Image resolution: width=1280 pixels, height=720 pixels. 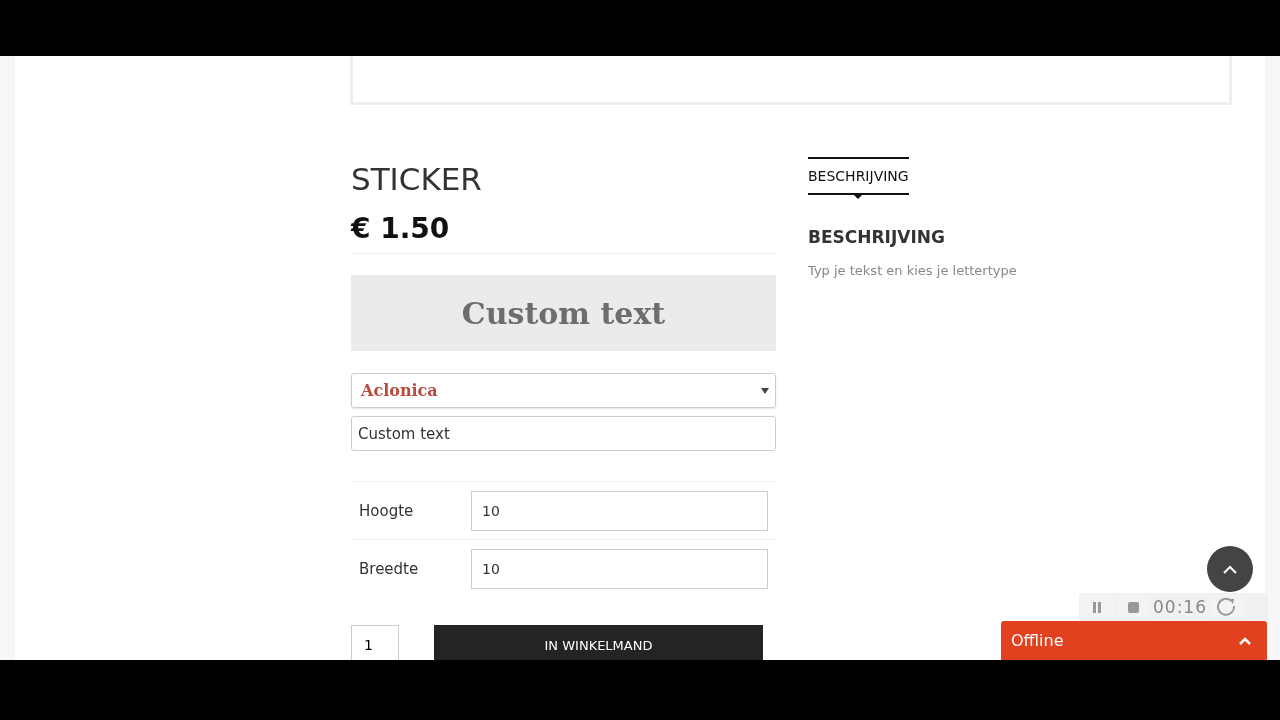 I want to click on chat-bar: Offline, so click(x=1134, y=640).